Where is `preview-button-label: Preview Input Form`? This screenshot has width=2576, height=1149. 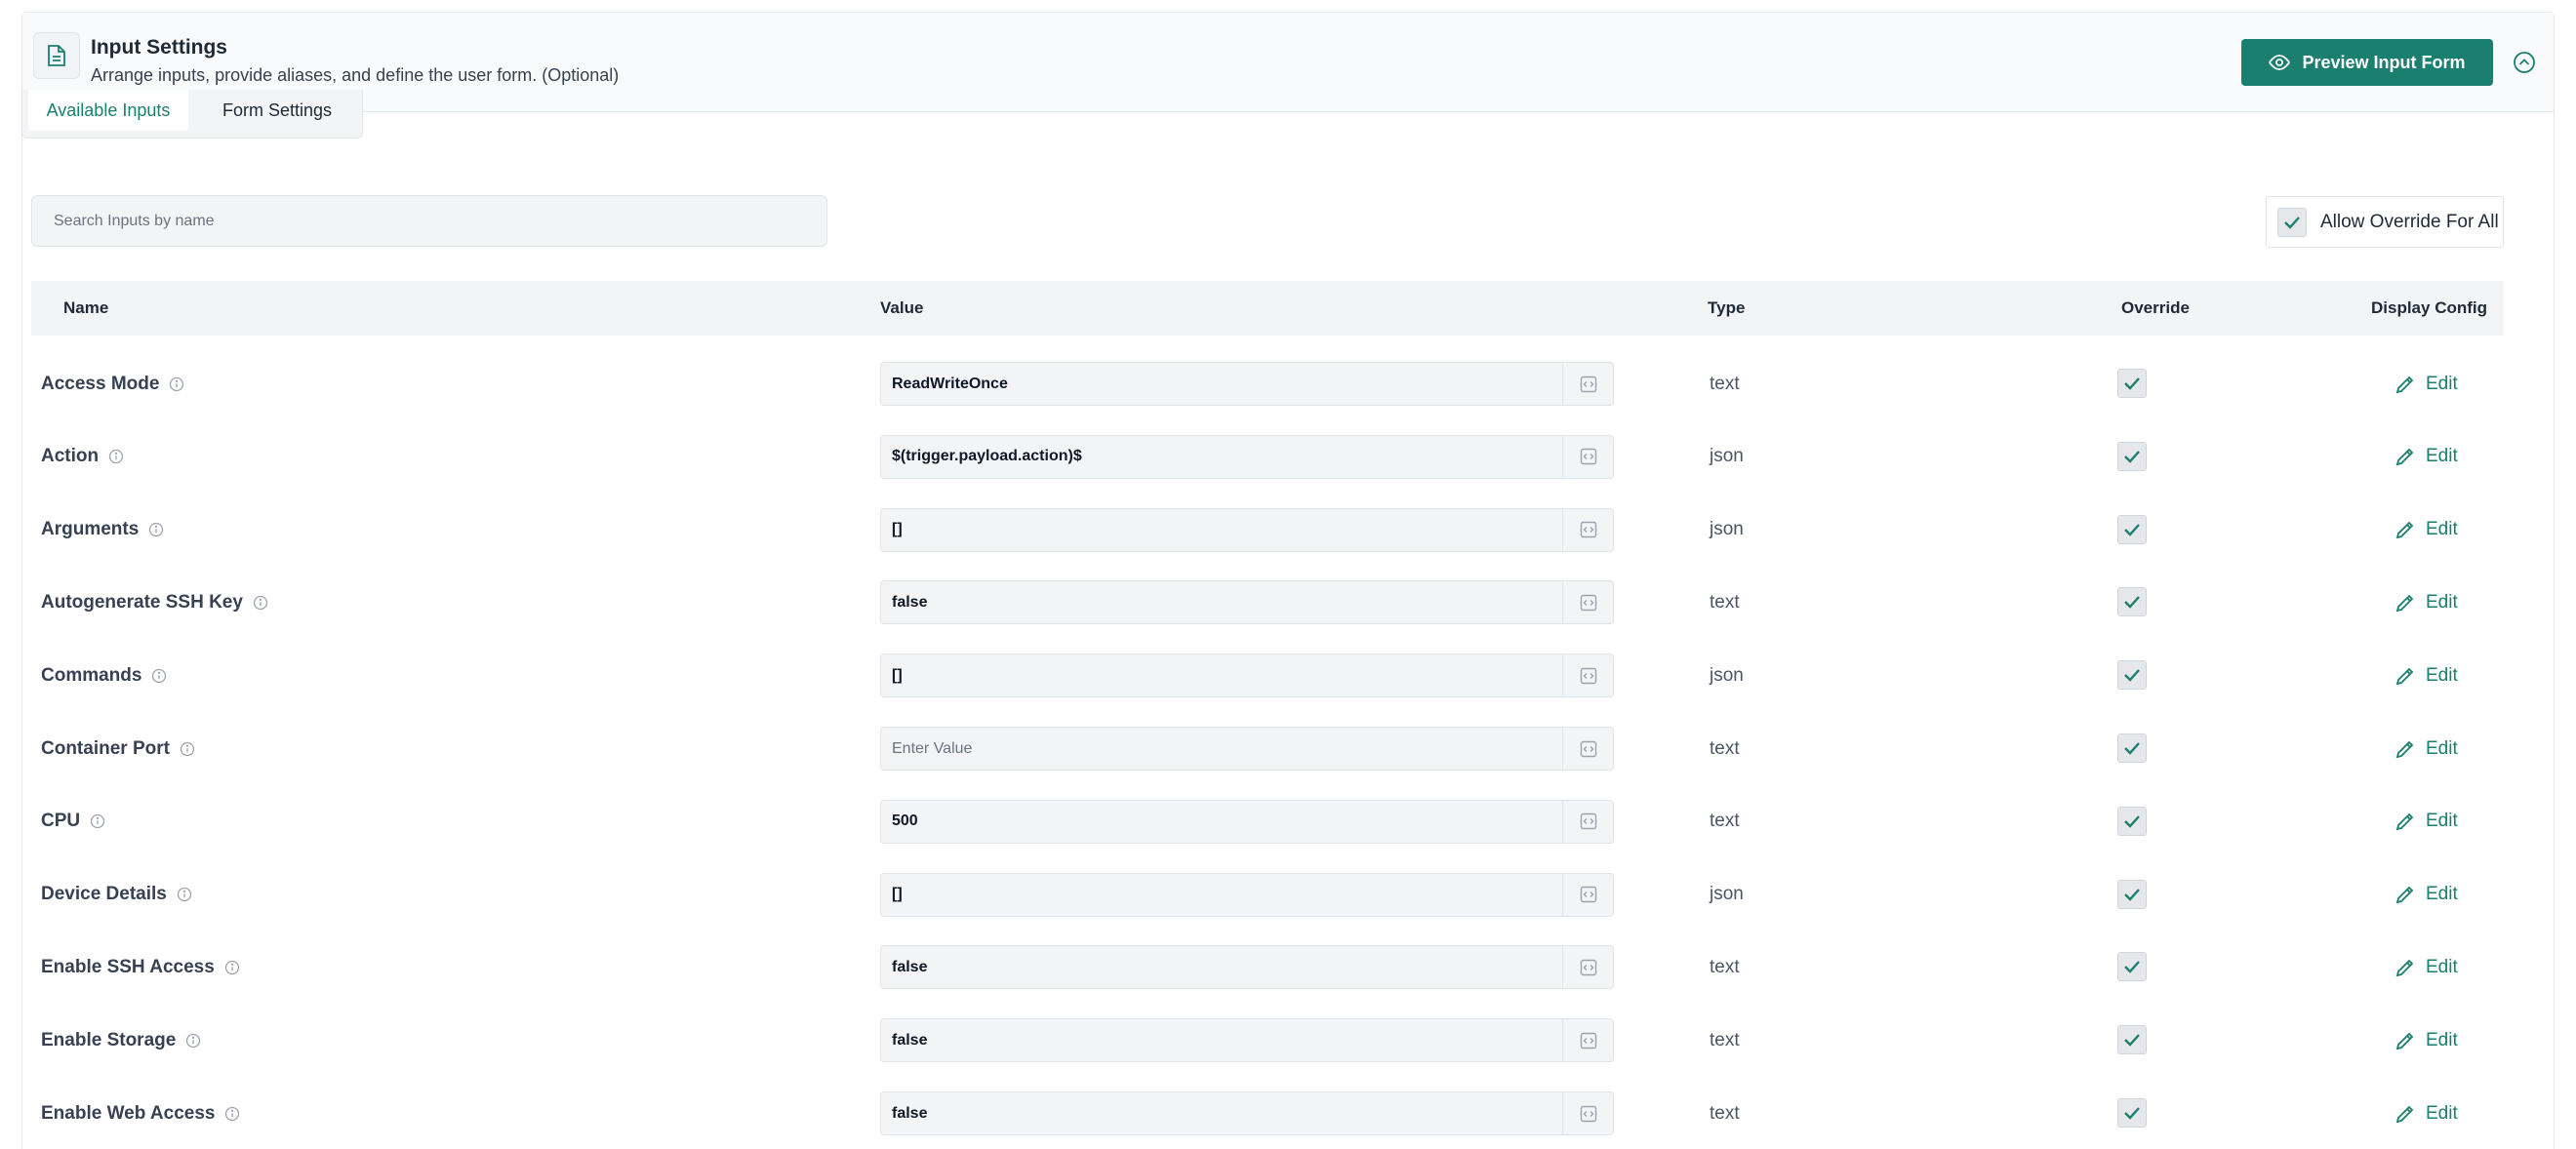 preview-button-label: Preview Input Form is located at coordinates (2384, 62).